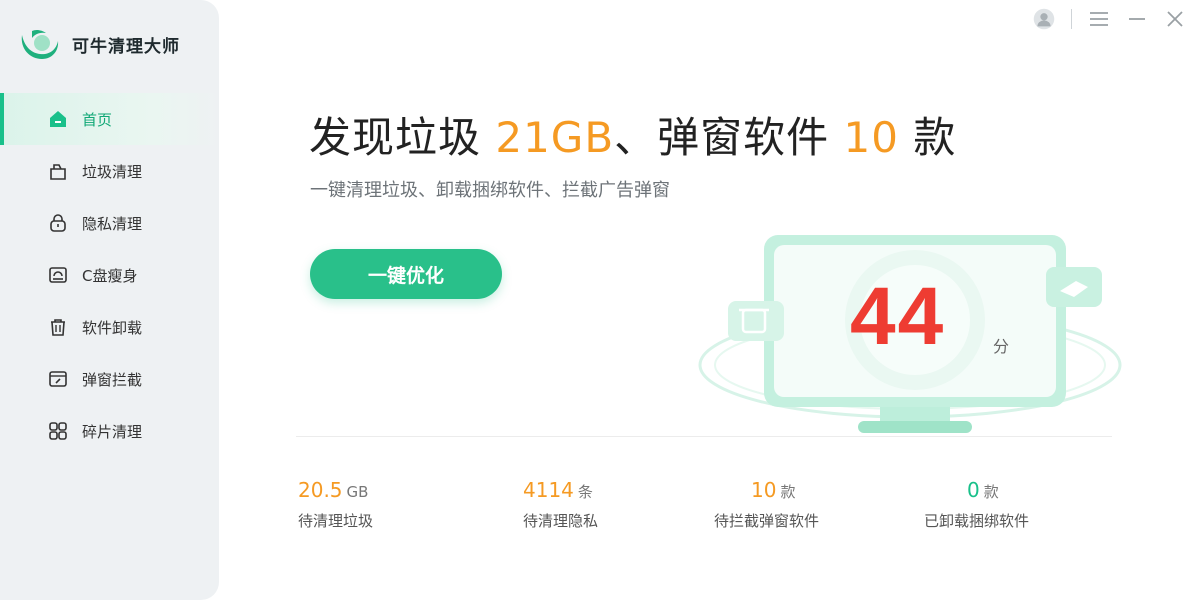  What do you see at coordinates (58, 171) in the screenshot?
I see `trash-bag-icon` at bounding box center [58, 171].